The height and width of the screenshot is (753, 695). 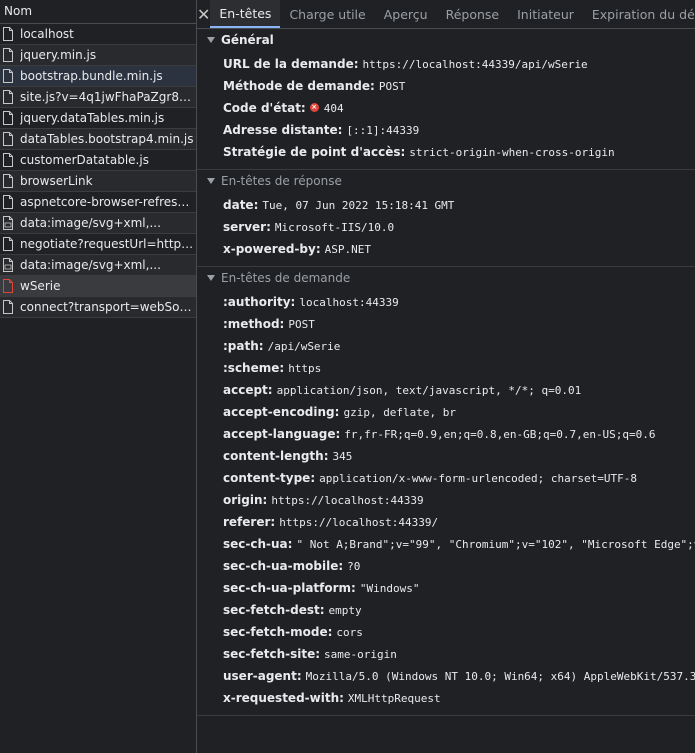 I want to click on header-key: sec-fetch-dest:, so click(x=274, y=610).